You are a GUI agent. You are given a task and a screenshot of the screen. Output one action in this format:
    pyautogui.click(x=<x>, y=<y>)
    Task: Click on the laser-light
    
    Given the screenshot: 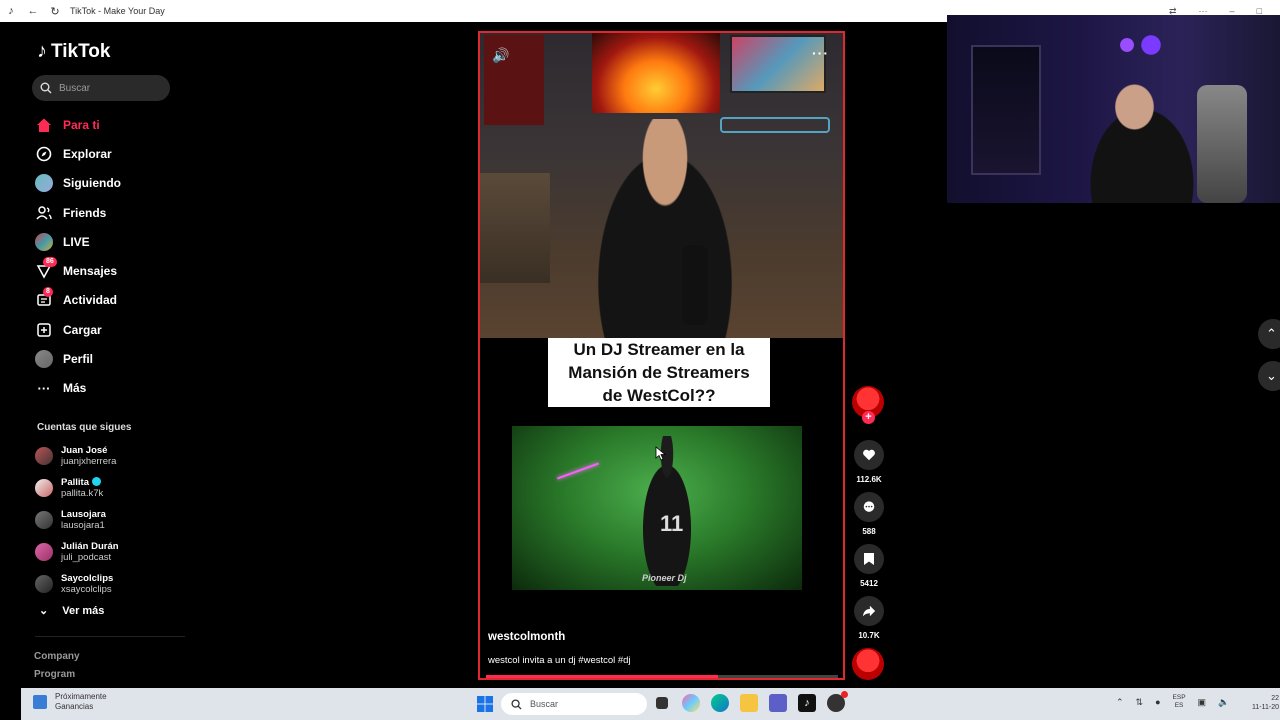 What is the action you would take?
    pyautogui.click(x=578, y=471)
    